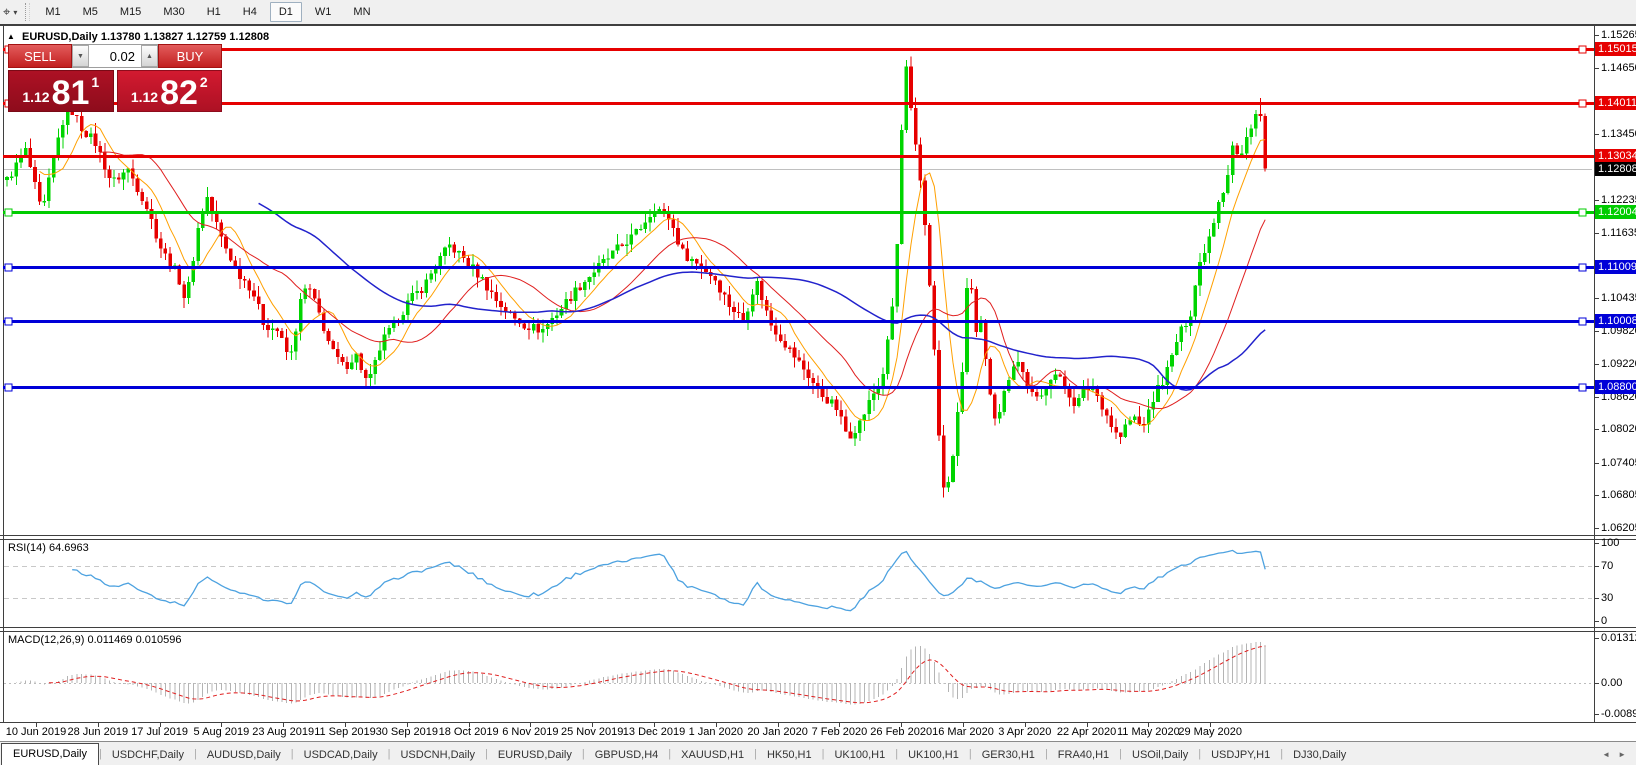 The width and height of the screenshot is (1636, 765). I want to click on tab-usdchf-daily-1: USDCHF,Daily, so click(148, 755).